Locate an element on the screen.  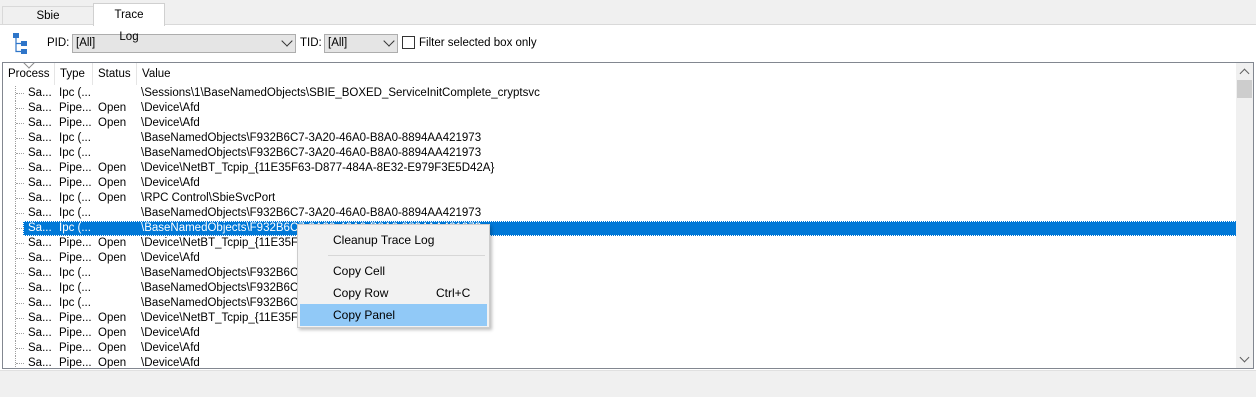
vertical-scrollbar is located at coordinates (1244, 215).